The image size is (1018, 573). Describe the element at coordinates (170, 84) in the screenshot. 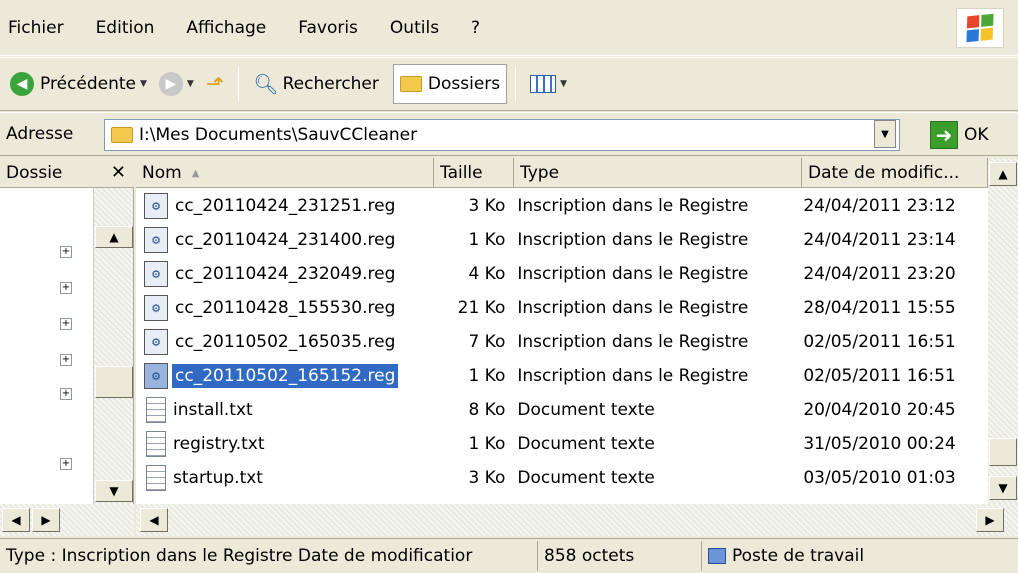

I see `forward-arrow-icon: ▶` at that location.